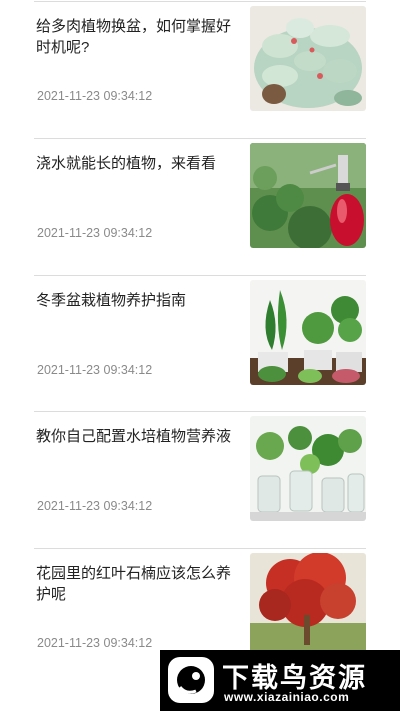  Describe the element at coordinates (200, 603) in the screenshot. I see `article-item: 花园里的红叶石楠应该怎么养护呢 2021-11-23 09:34:12` at that location.